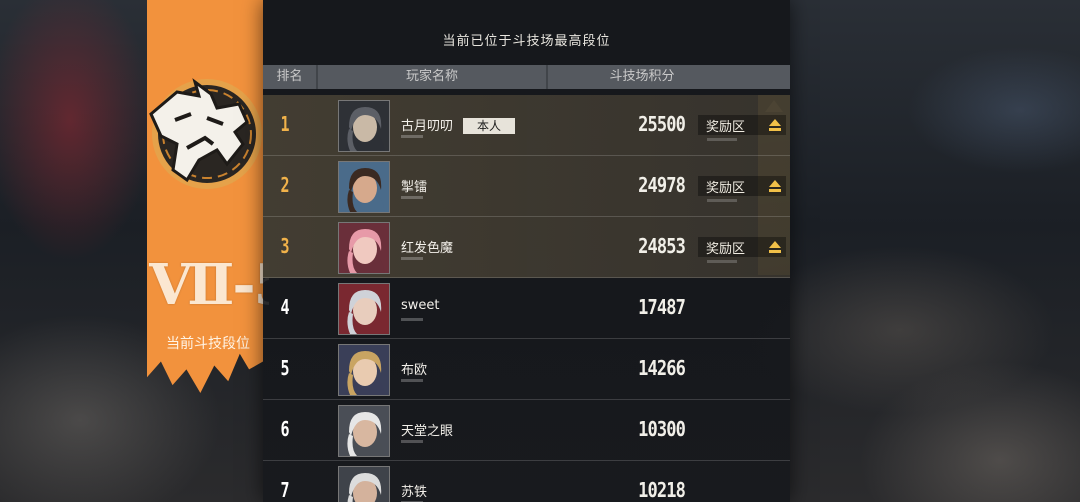  What do you see at coordinates (208, 344) in the screenshot?
I see `rank-caption: 当前斗技段位` at bounding box center [208, 344].